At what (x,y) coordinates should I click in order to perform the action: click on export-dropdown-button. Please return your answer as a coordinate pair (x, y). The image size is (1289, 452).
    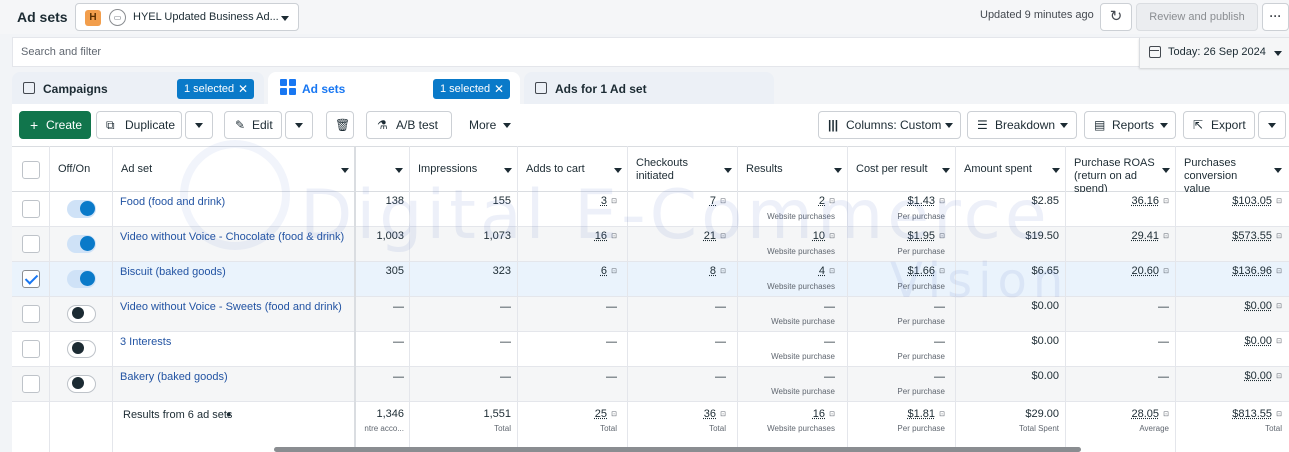
    Looking at the image, I should click on (1272, 125).